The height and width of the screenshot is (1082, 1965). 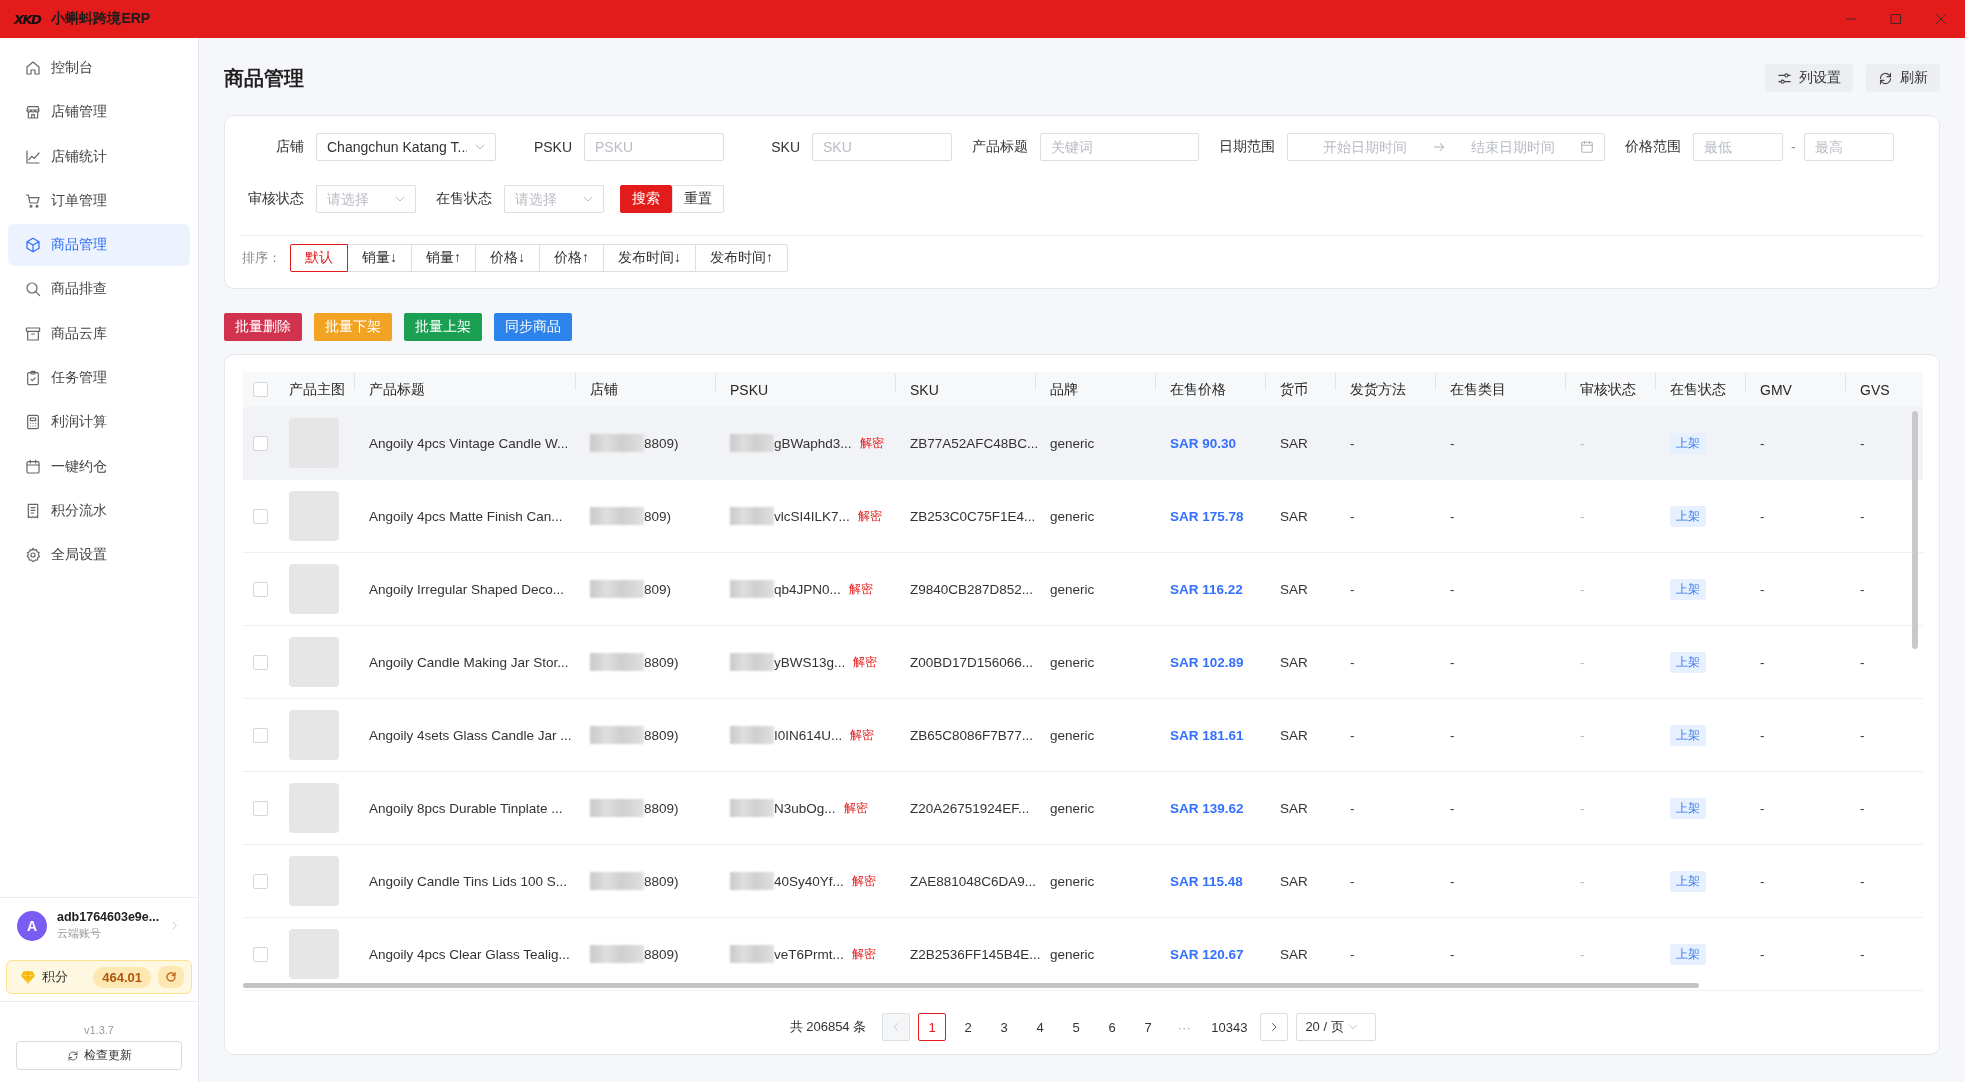 What do you see at coordinates (1336, 1027) in the screenshot?
I see `page-size-select: 20 / 页` at bounding box center [1336, 1027].